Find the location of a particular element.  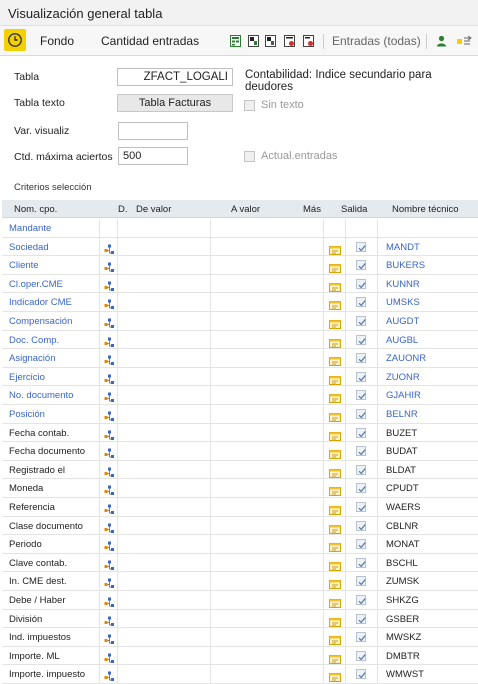

field-name: Ejercicio is located at coordinates (27, 377).